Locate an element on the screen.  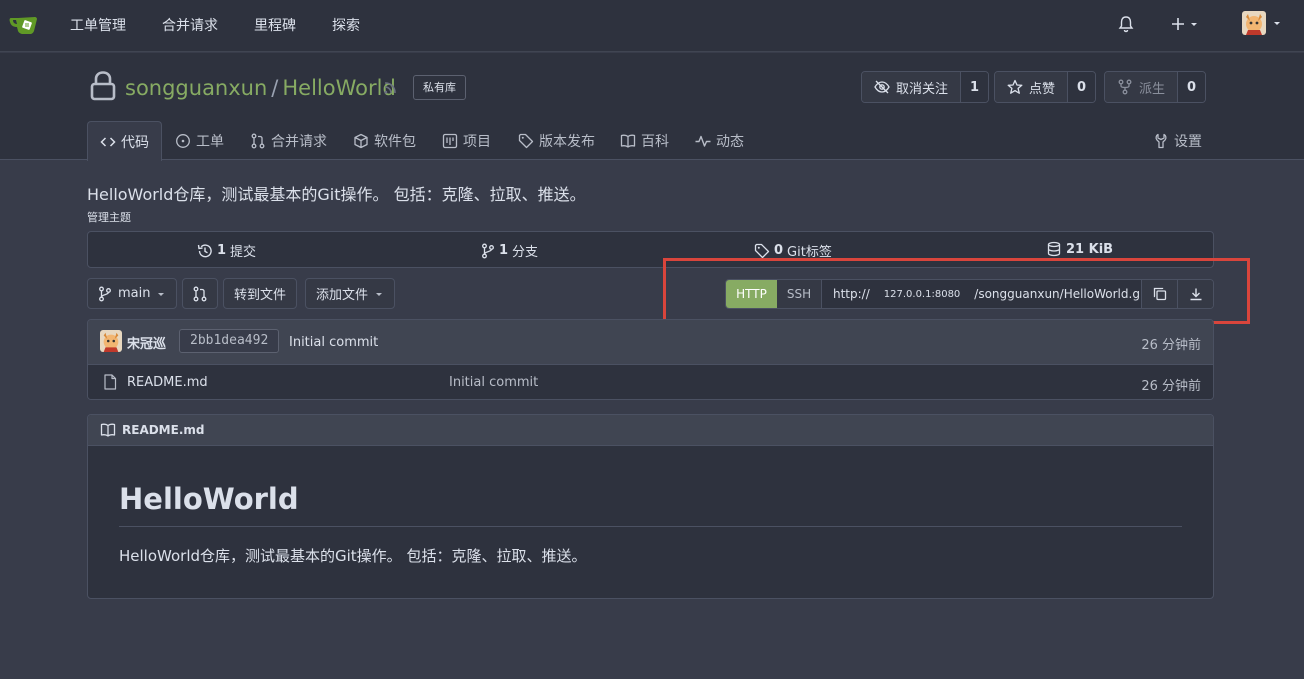
branch-selector: main is located at coordinates (132, 293).